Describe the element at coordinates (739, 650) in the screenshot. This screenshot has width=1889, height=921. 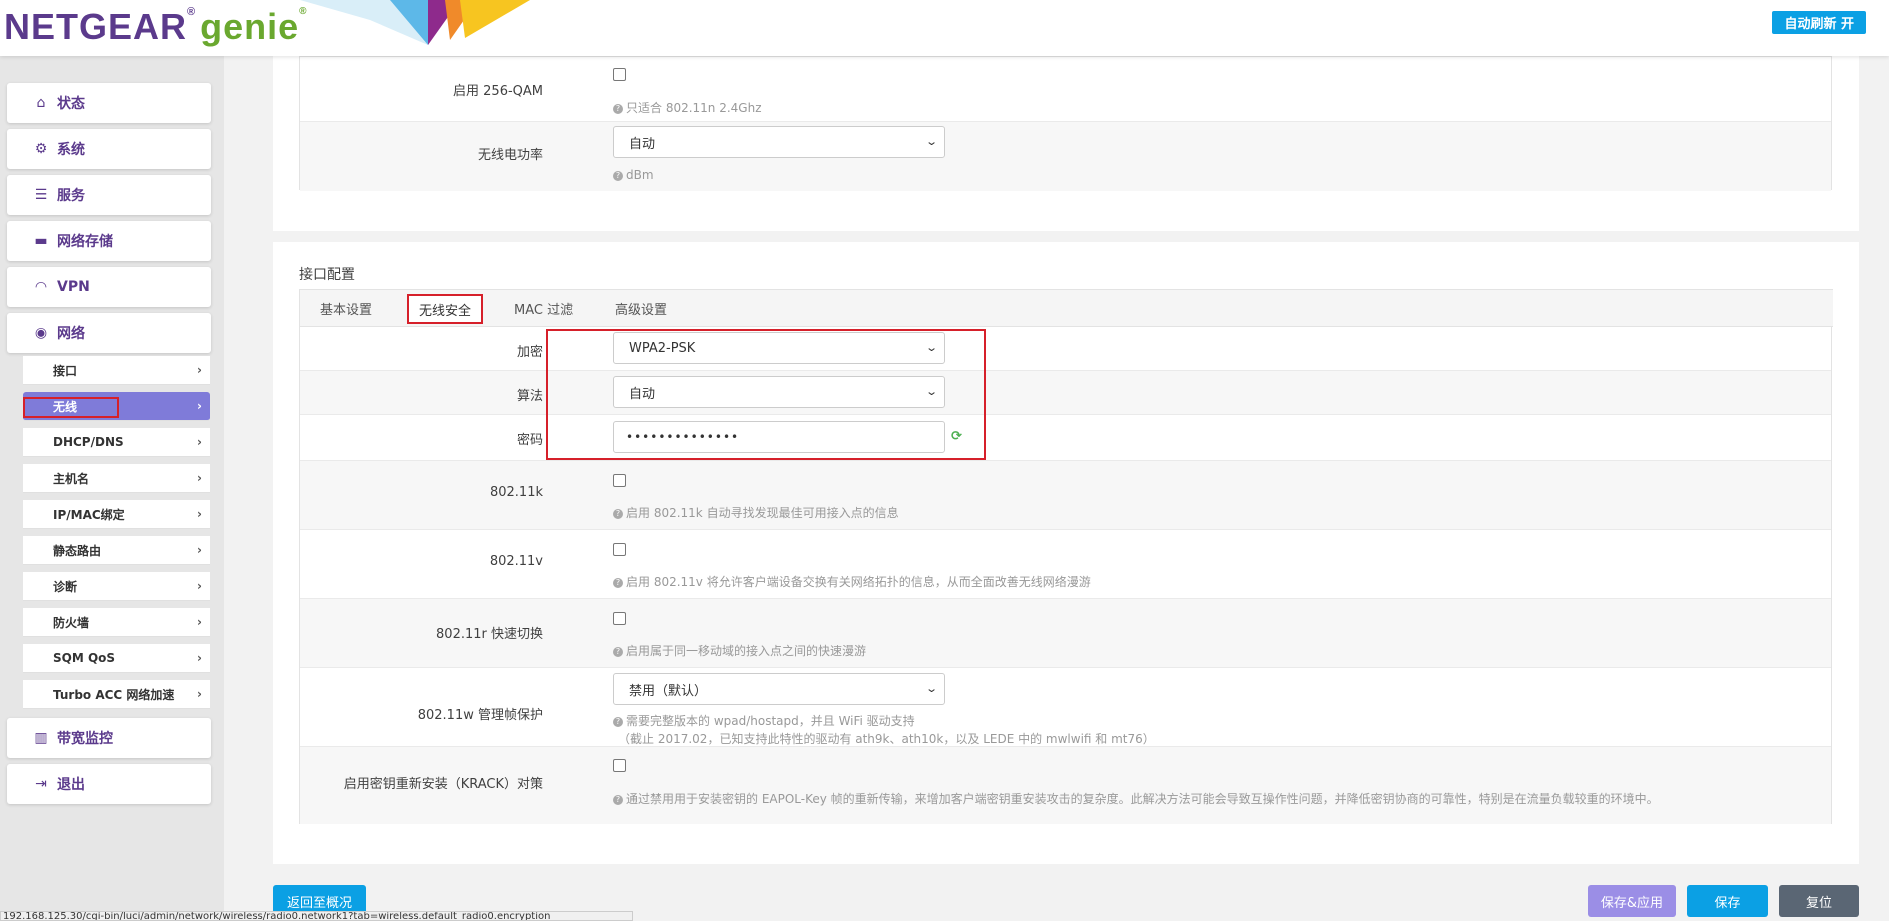
I see `r-hint: ? 启用属于同一移动域的接入点之间的快速漫游` at that location.